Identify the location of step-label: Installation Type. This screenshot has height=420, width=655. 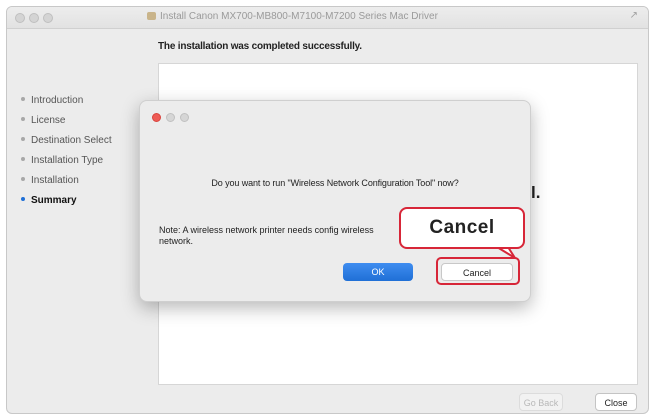
(67, 160).